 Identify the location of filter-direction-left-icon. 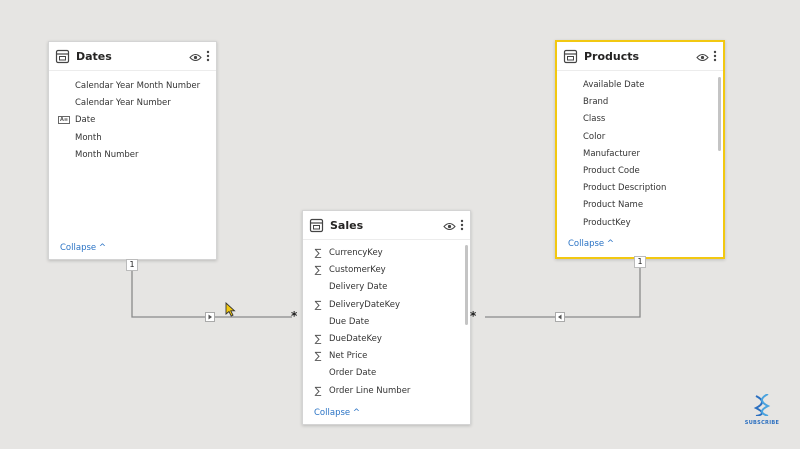
(560, 317).